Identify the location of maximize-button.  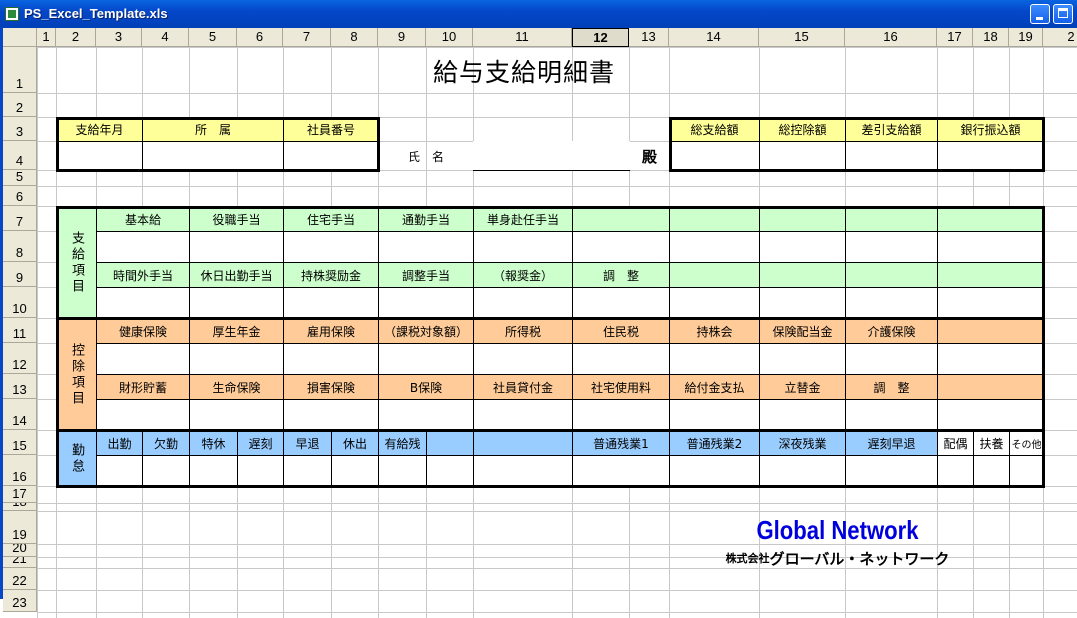
(1063, 14).